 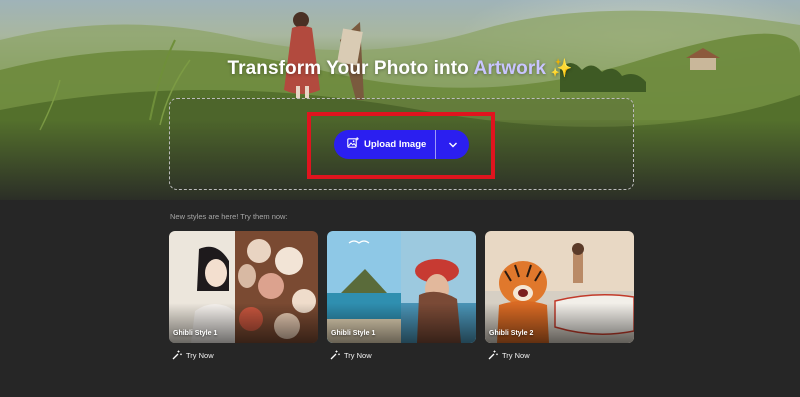 I want to click on style-card-1-label: Ghibli Style 1, so click(x=195, y=333).